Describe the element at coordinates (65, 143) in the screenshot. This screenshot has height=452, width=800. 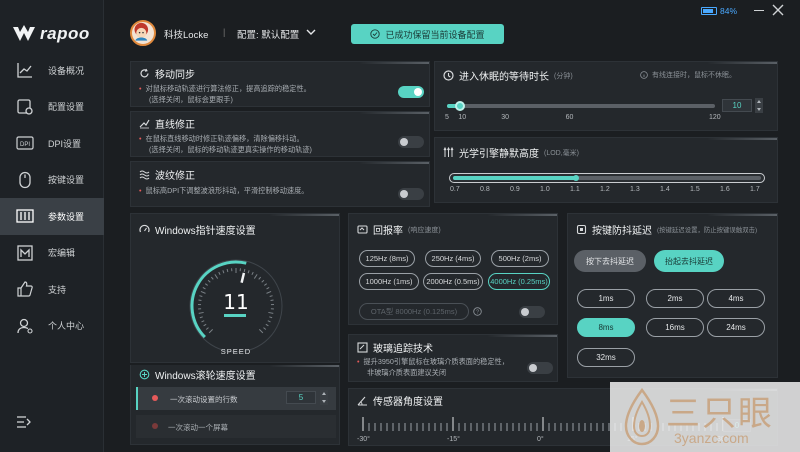
I see `sidebar-item-label: DPI设置` at that location.